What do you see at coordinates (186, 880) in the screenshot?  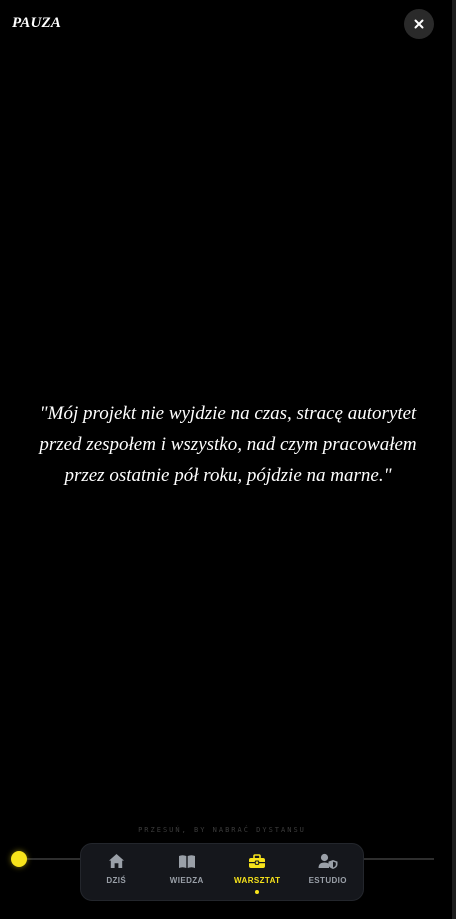 I see `nav-label-wiedza: WIEDZA` at bounding box center [186, 880].